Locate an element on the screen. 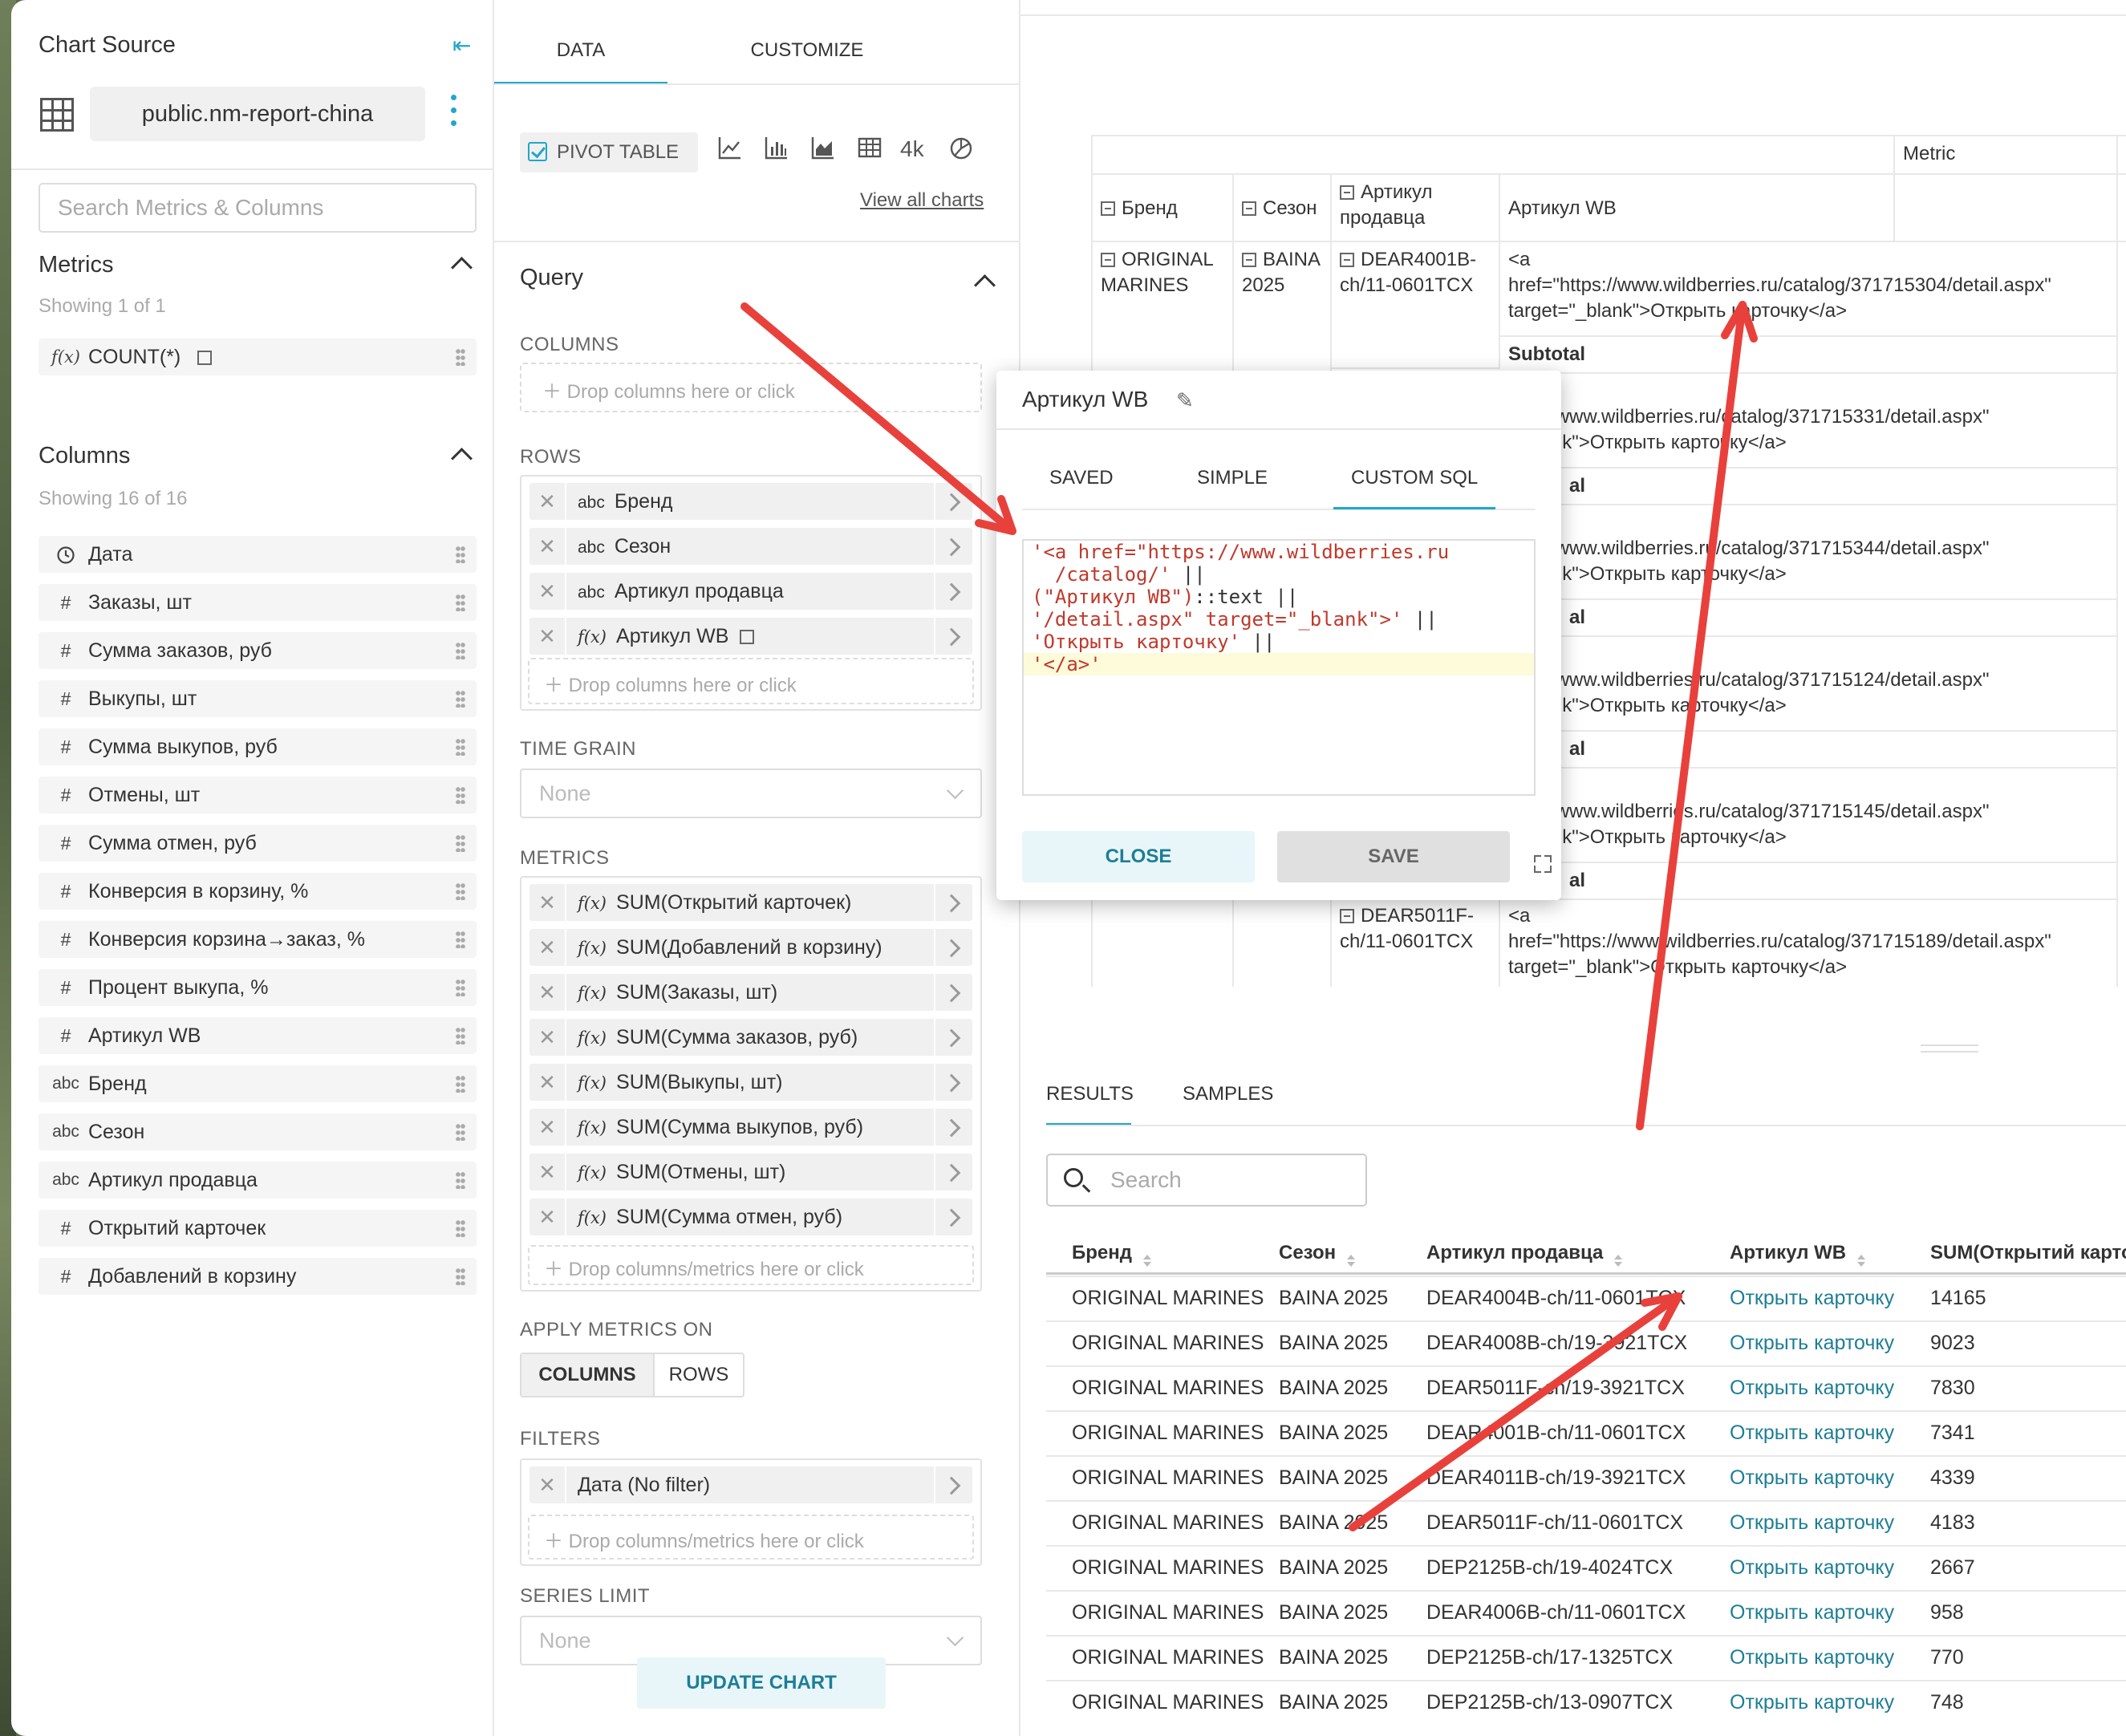 This screenshot has width=2126, height=1736. column-item: # Добавлений в корзину is located at coordinates (258, 1277).